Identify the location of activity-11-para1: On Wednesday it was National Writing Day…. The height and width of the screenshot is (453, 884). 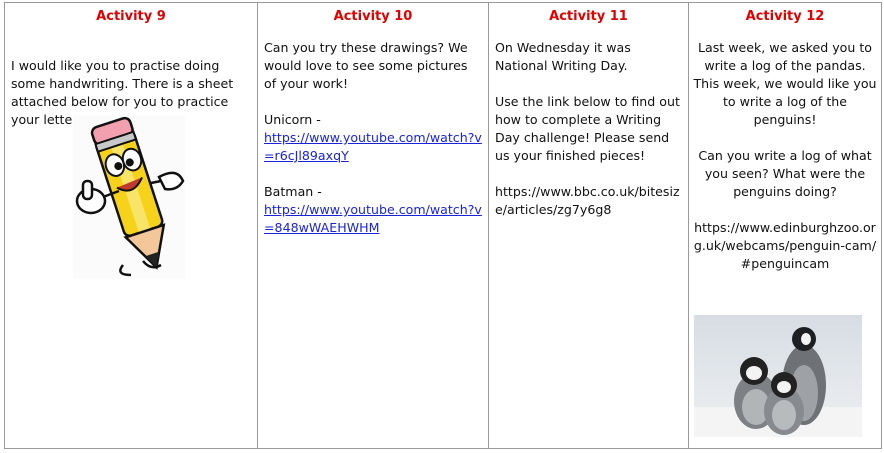
(563, 56).